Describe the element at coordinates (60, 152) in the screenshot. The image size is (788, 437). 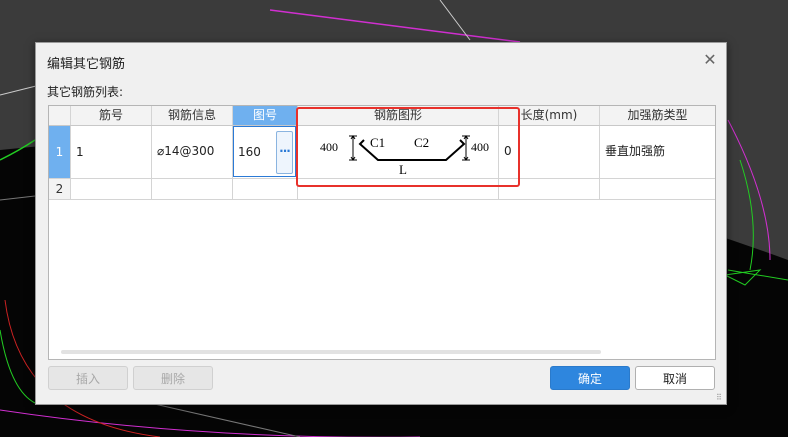
I see `row-number: 1` at that location.